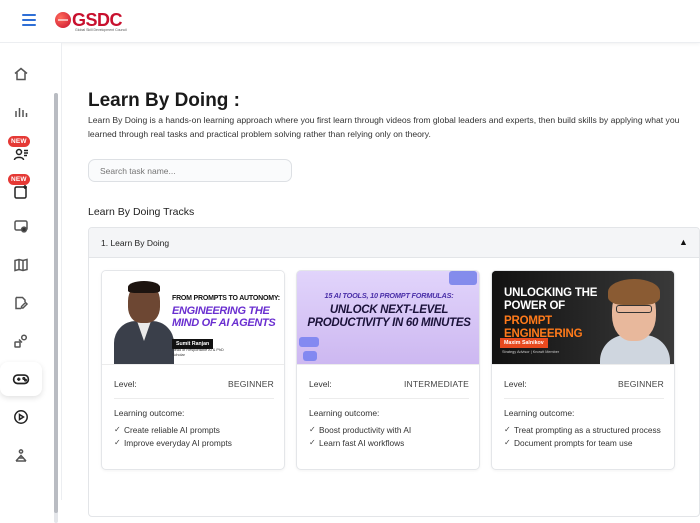  I want to click on home-icon, so click(21, 74).